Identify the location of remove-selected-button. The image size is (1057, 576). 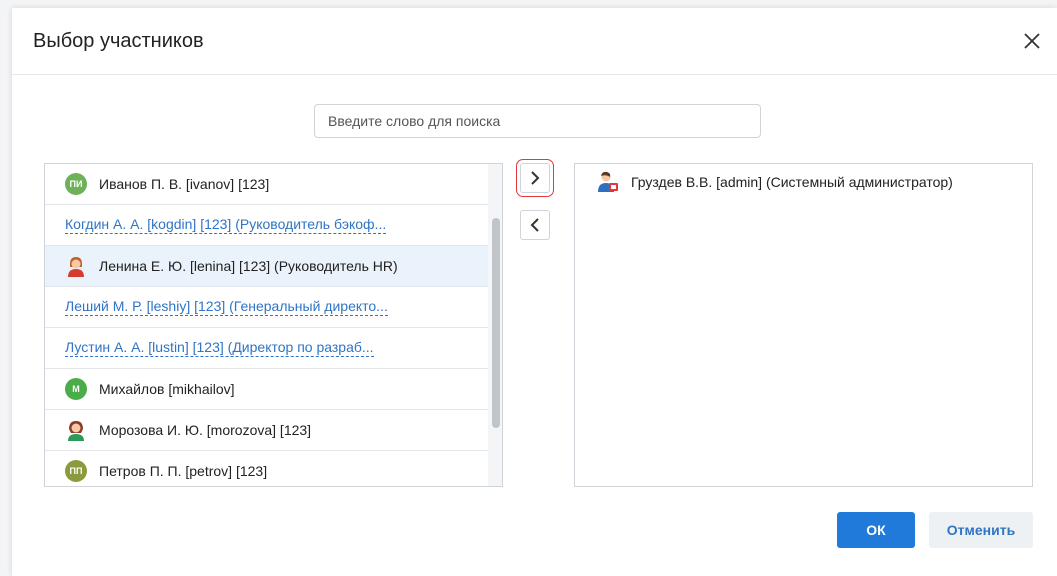
(535, 225).